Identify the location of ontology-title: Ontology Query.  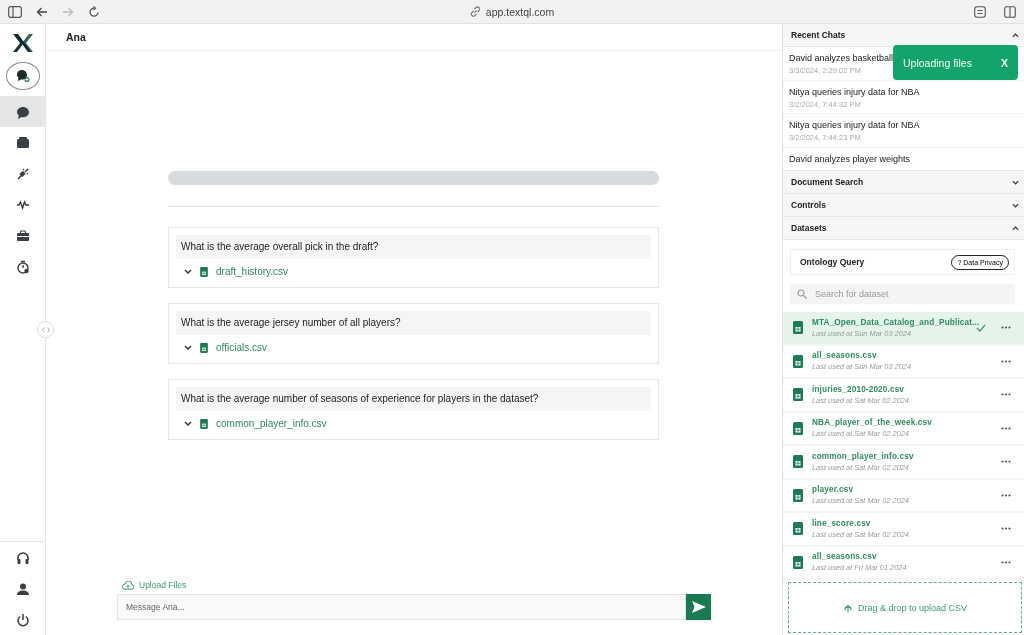
(832, 262).